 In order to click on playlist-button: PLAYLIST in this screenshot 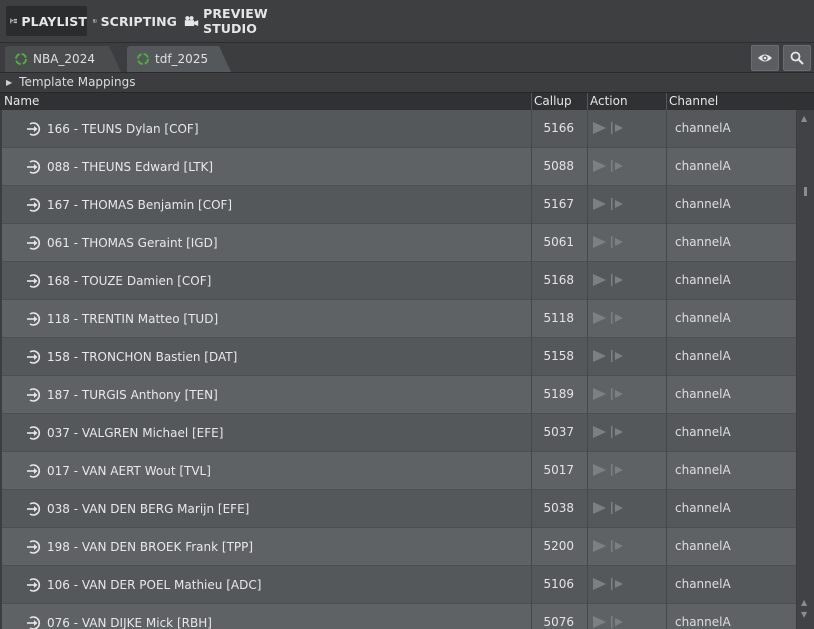, I will do `click(46, 21)`.